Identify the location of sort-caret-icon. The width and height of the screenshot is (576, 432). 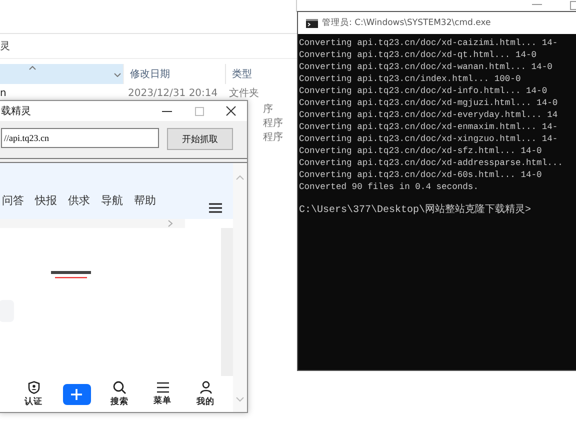
(32, 68).